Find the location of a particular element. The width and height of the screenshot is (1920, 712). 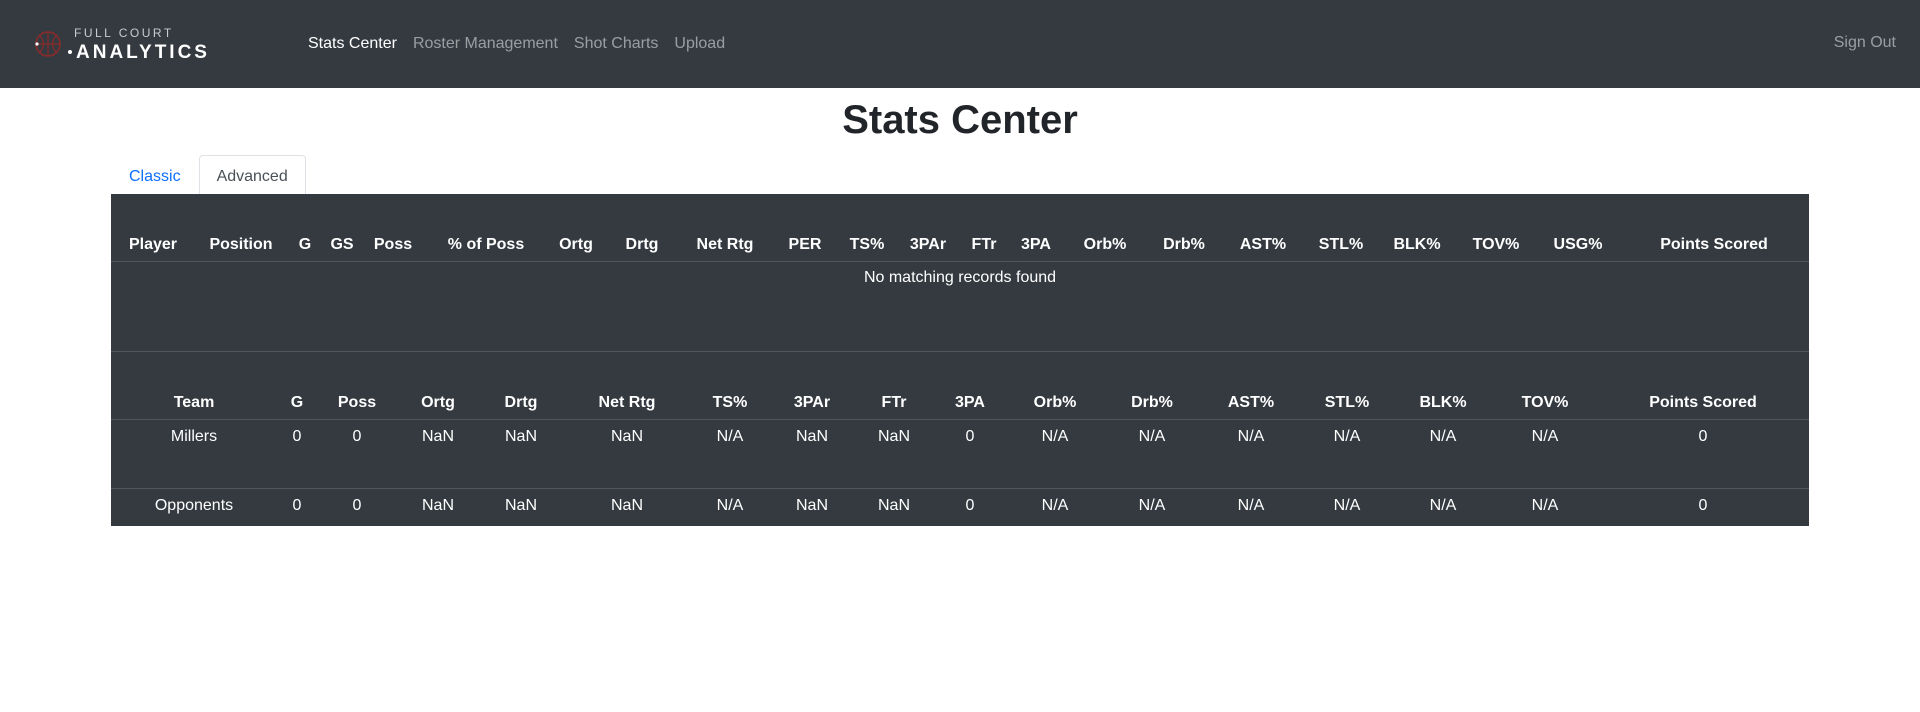

nav-link-roster-management: Roster Management is located at coordinates (485, 44).